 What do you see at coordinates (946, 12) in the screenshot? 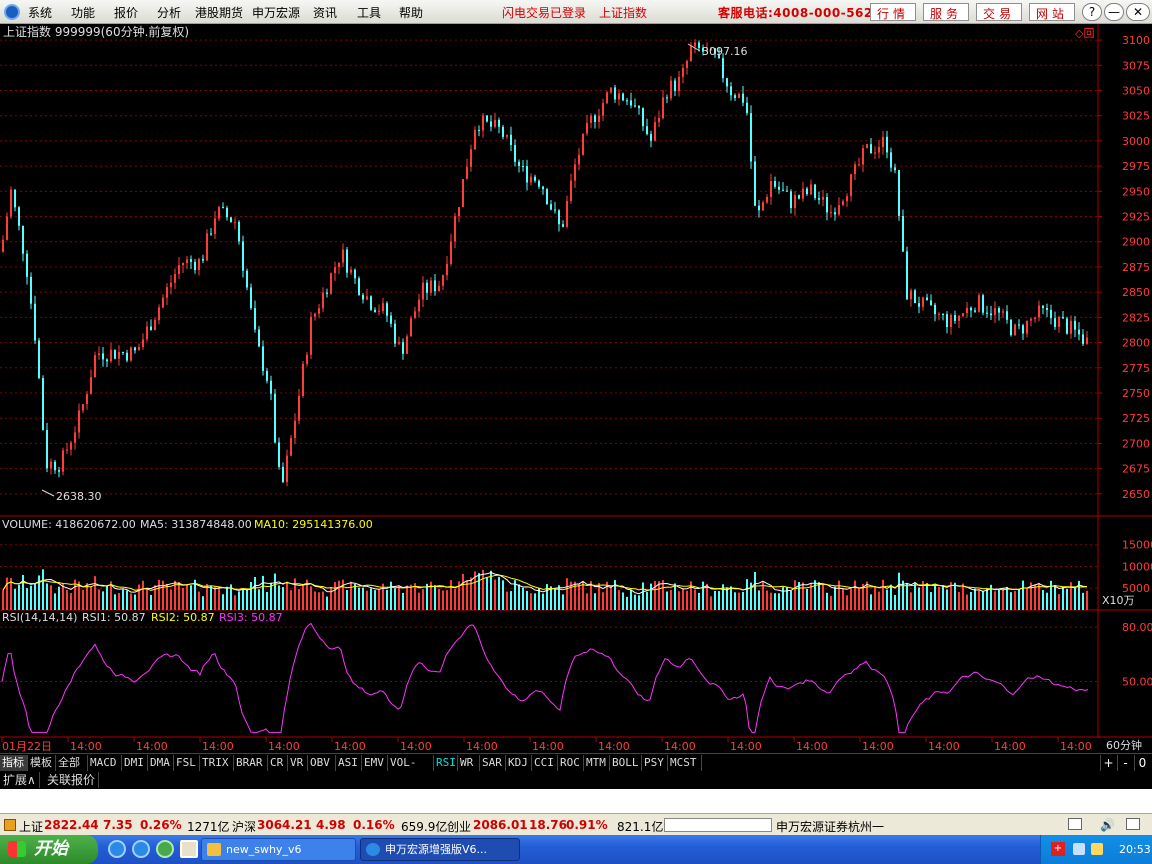
I see `service-button: 服务` at bounding box center [946, 12].